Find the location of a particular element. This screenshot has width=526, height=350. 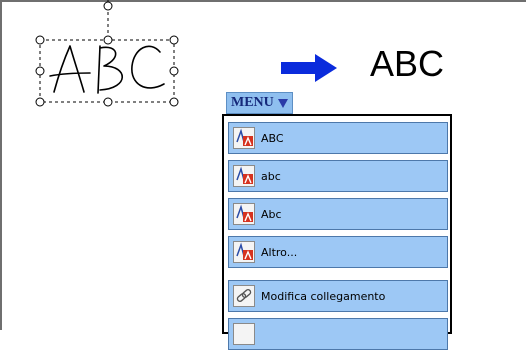

ink-letter-a-bar is located at coordinates (70, 74).